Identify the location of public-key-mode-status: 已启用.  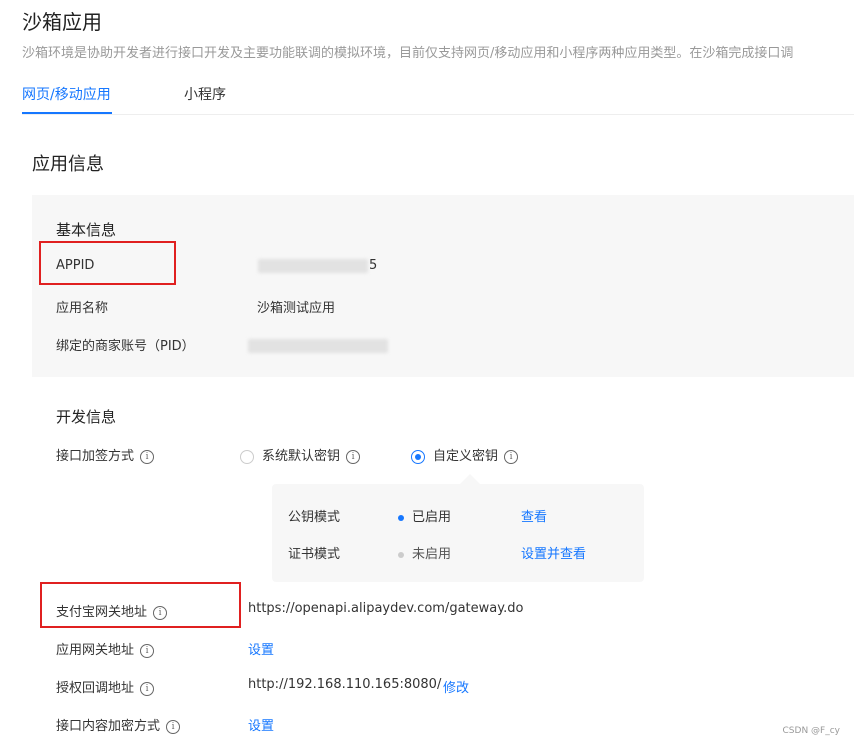
(424, 515).